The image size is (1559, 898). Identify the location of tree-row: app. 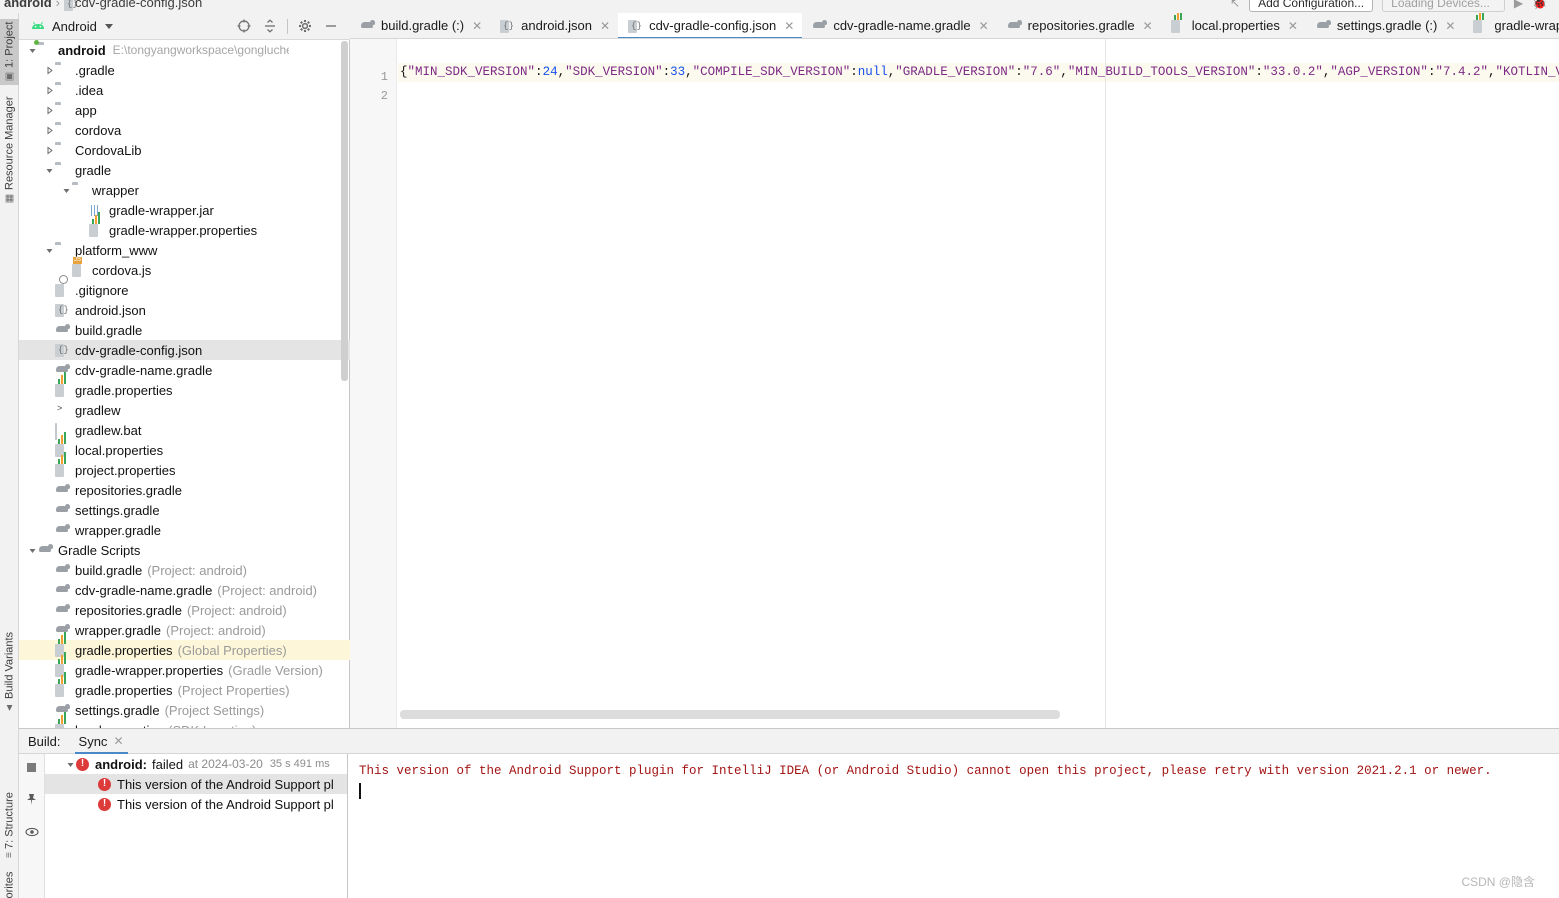
(184, 110).